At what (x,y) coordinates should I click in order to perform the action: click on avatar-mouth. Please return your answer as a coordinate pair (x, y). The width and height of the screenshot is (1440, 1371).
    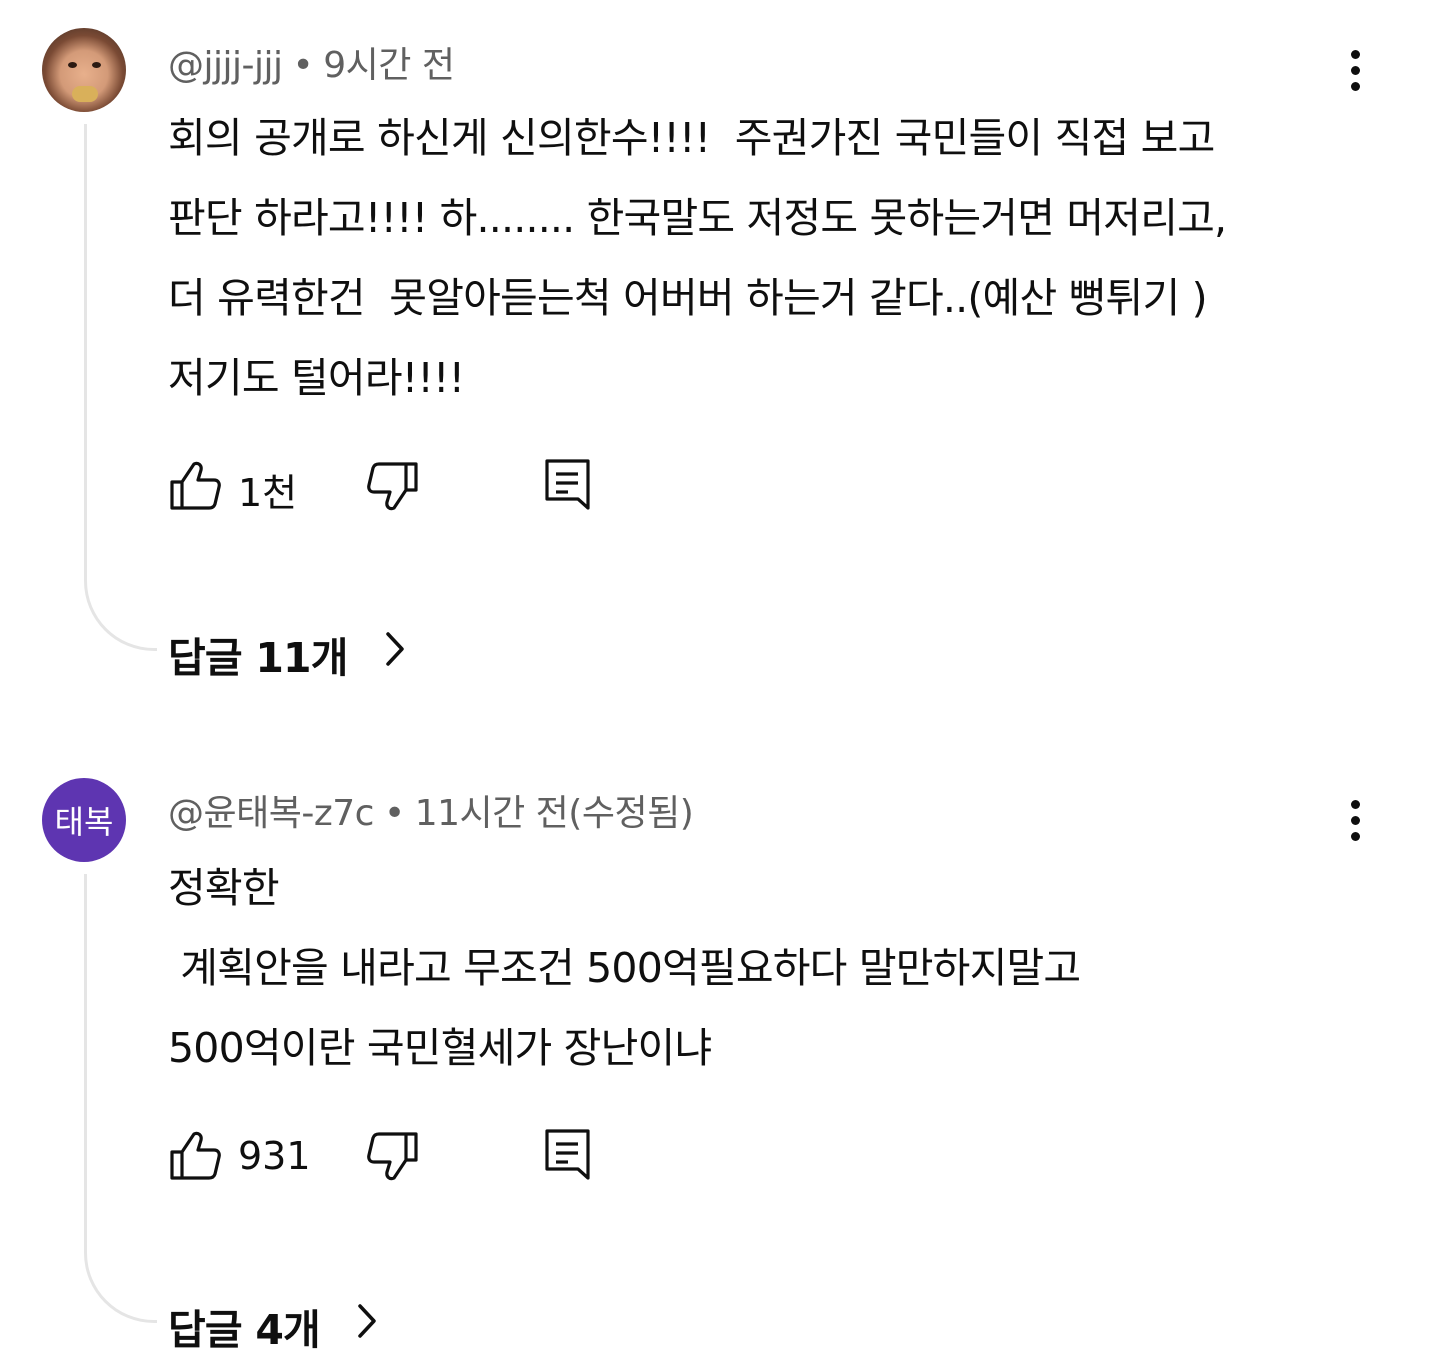
    Looking at the image, I should click on (85, 94).